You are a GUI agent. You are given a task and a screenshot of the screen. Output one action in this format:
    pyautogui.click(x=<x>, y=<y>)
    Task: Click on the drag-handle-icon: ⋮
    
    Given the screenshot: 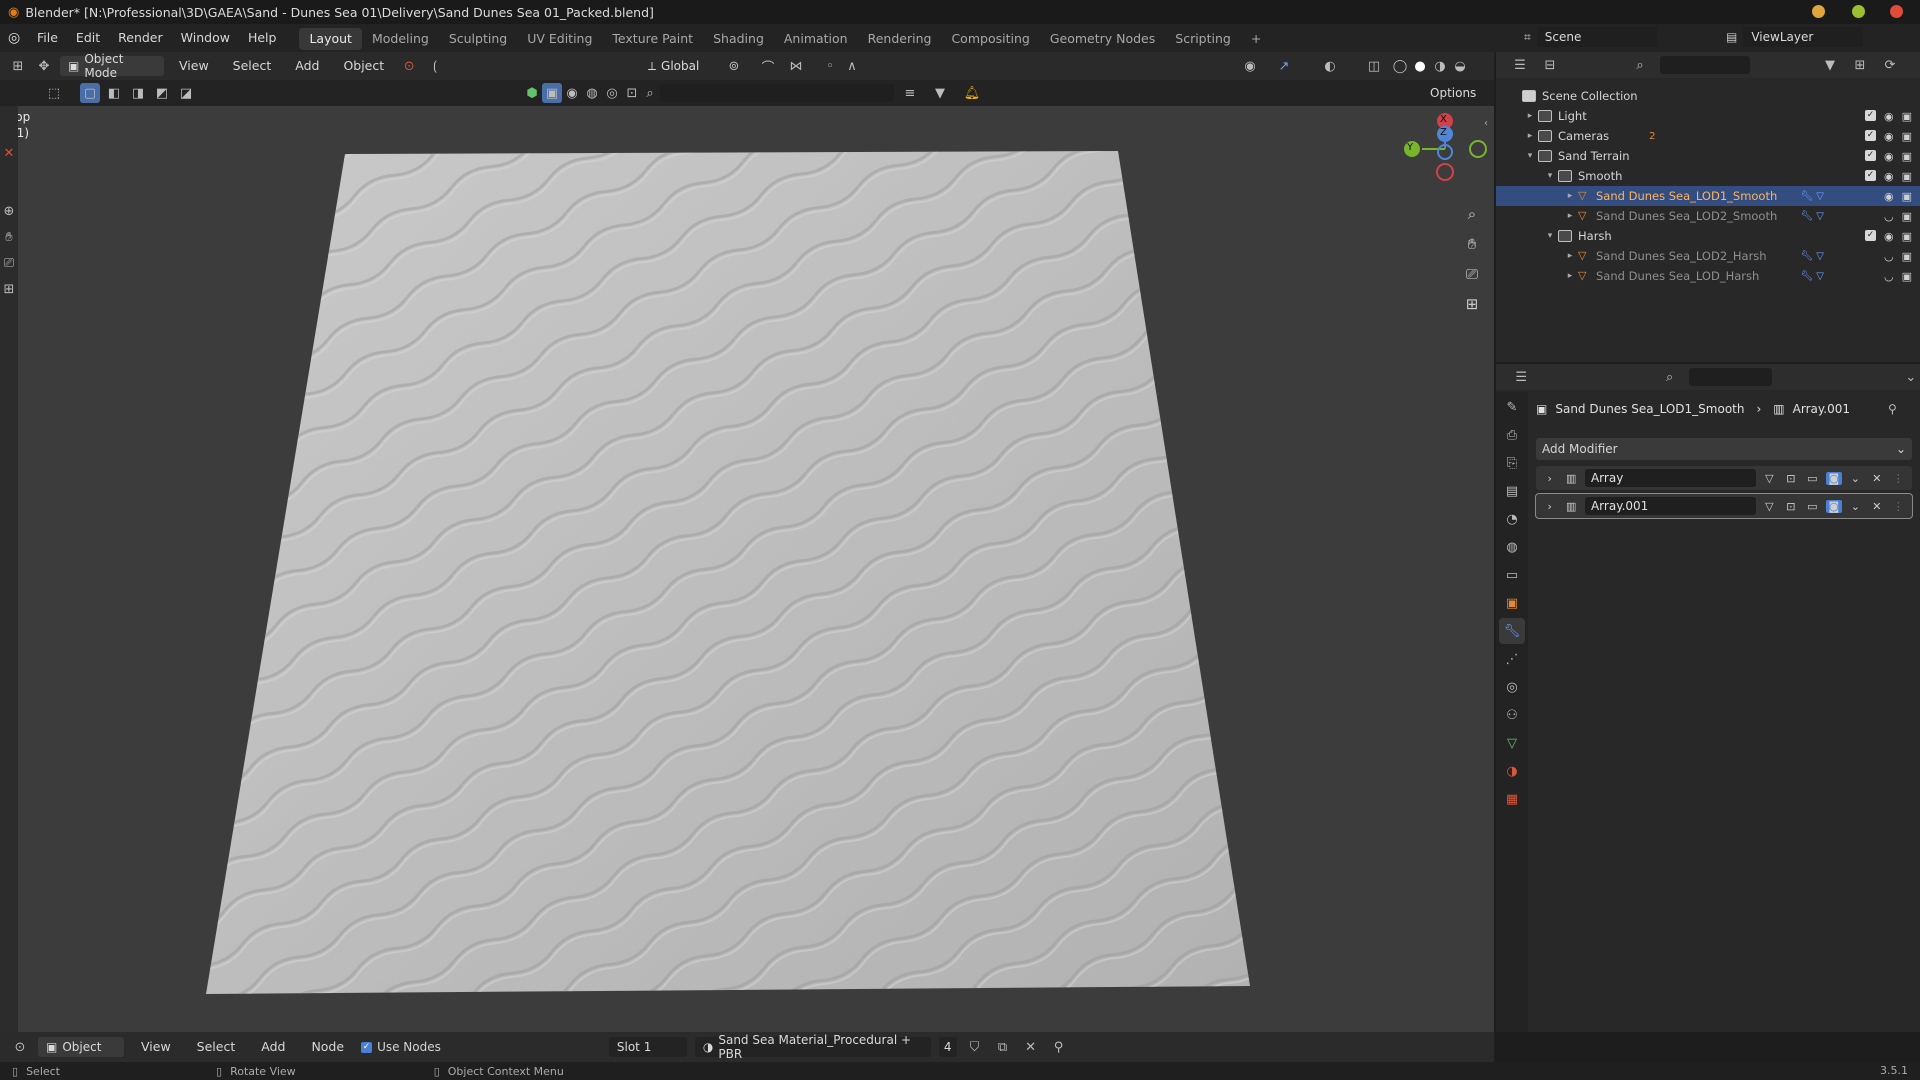 What is the action you would take?
    pyautogui.click(x=1898, y=506)
    